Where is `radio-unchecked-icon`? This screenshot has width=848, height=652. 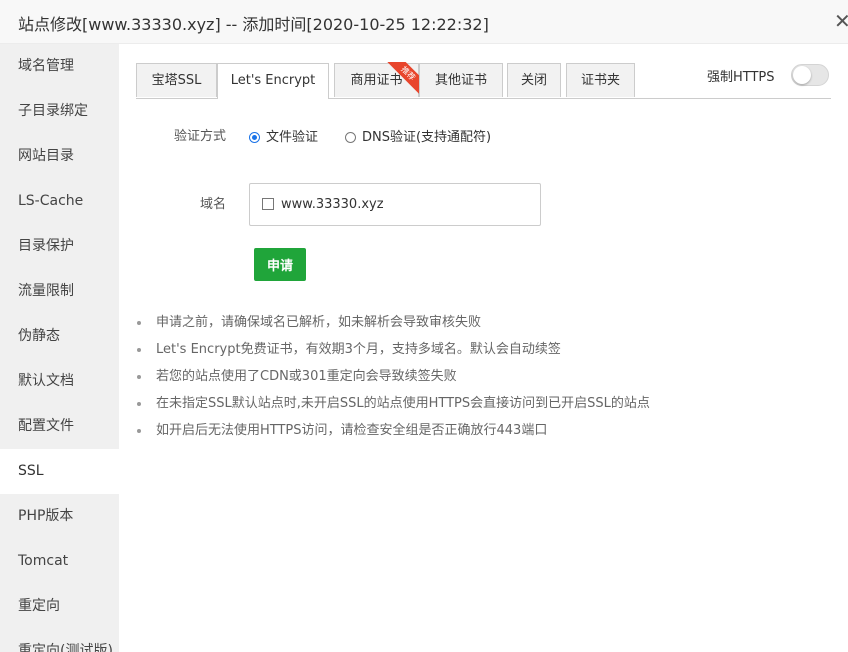 radio-unchecked-icon is located at coordinates (350, 137).